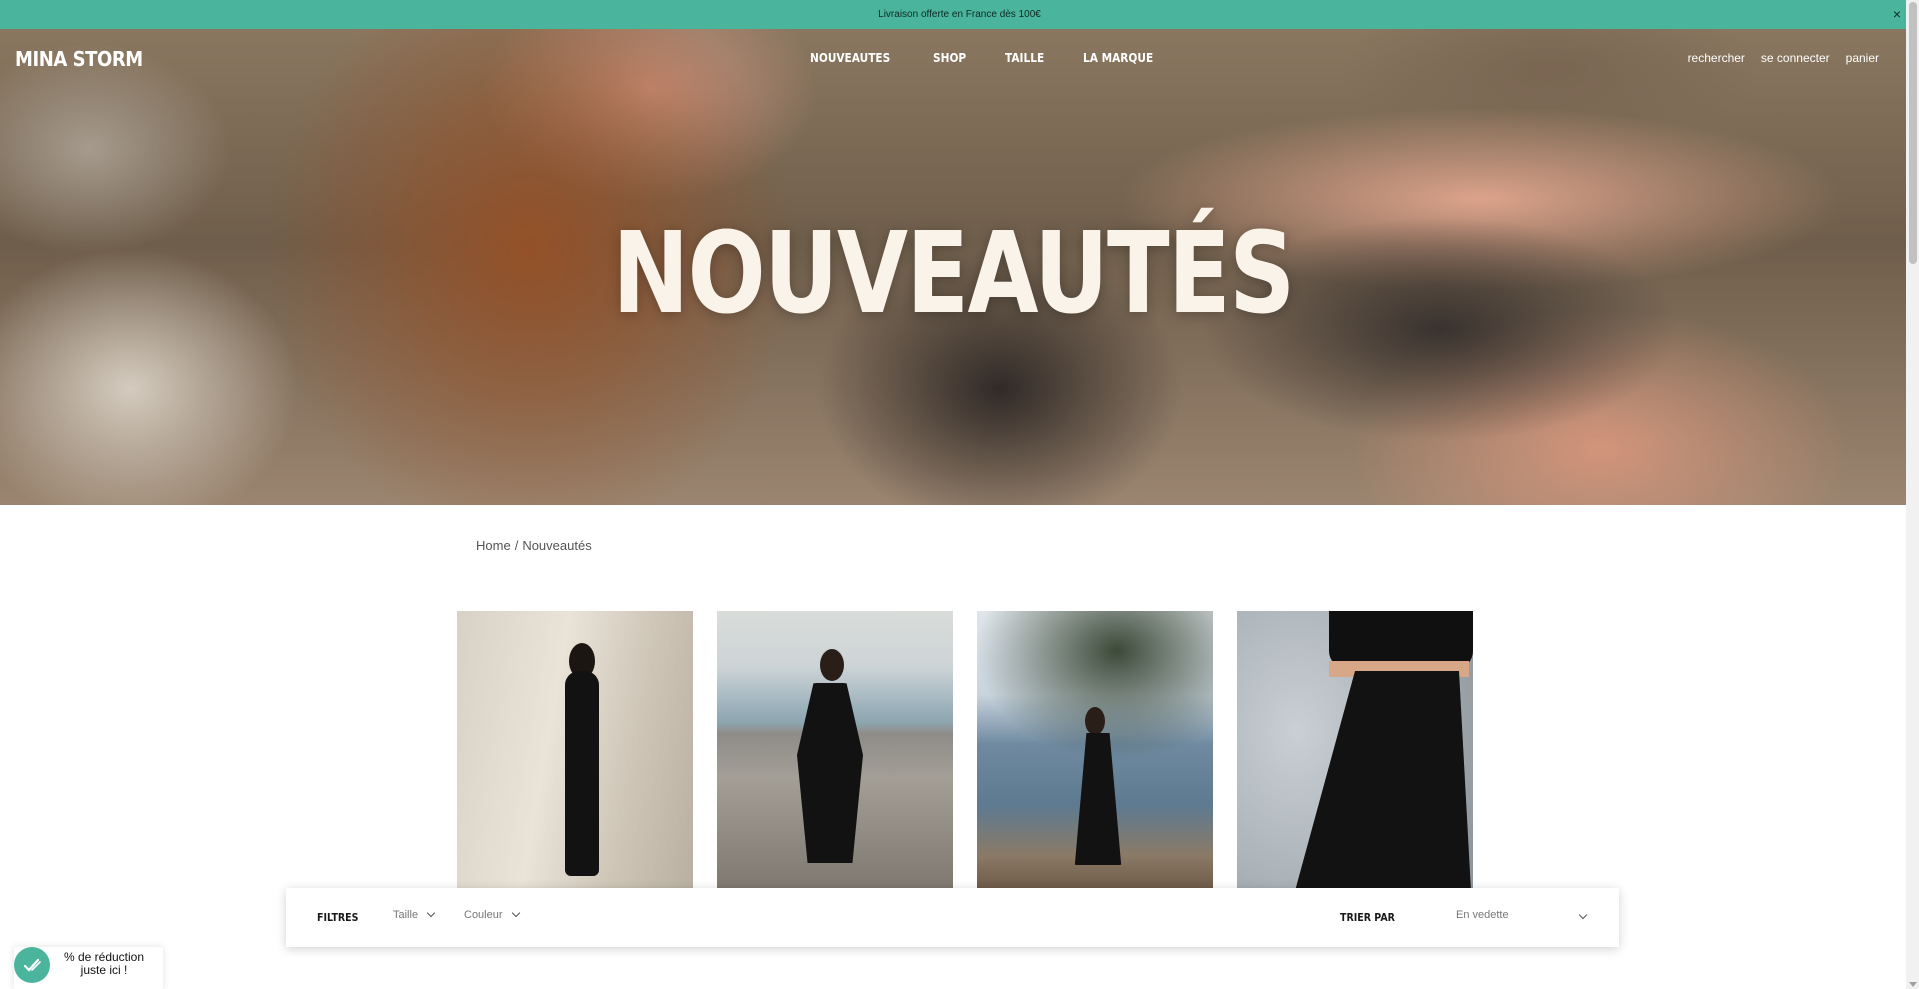 This screenshot has height=989, width=1919. What do you see at coordinates (1913, 984) in the screenshot?
I see `scroll-down-arrow-icon` at bounding box center [1913, 984].